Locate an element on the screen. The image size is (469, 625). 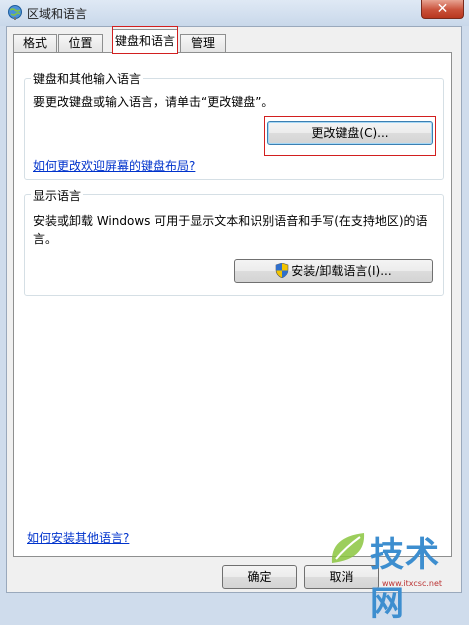
window-title: 区域和语言 is located at coordinates (57, 14).